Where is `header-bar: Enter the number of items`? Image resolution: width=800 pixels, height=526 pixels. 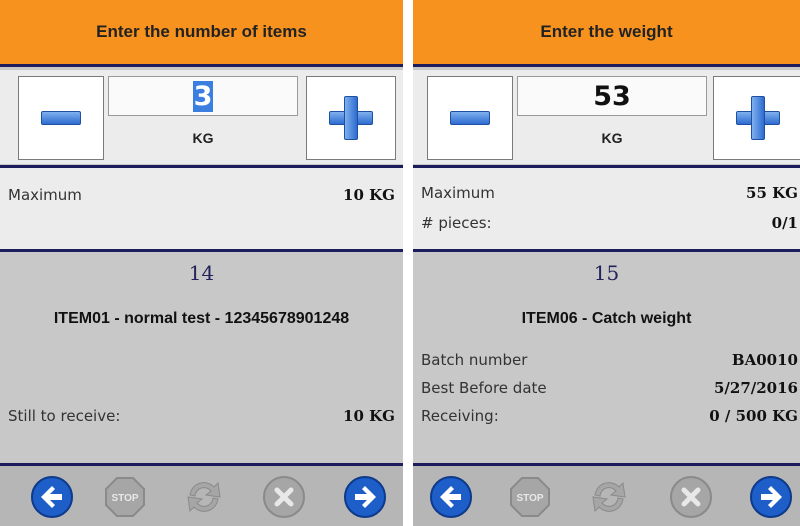 header-bar: Enter the number of items is located at coordinates (201, 33).